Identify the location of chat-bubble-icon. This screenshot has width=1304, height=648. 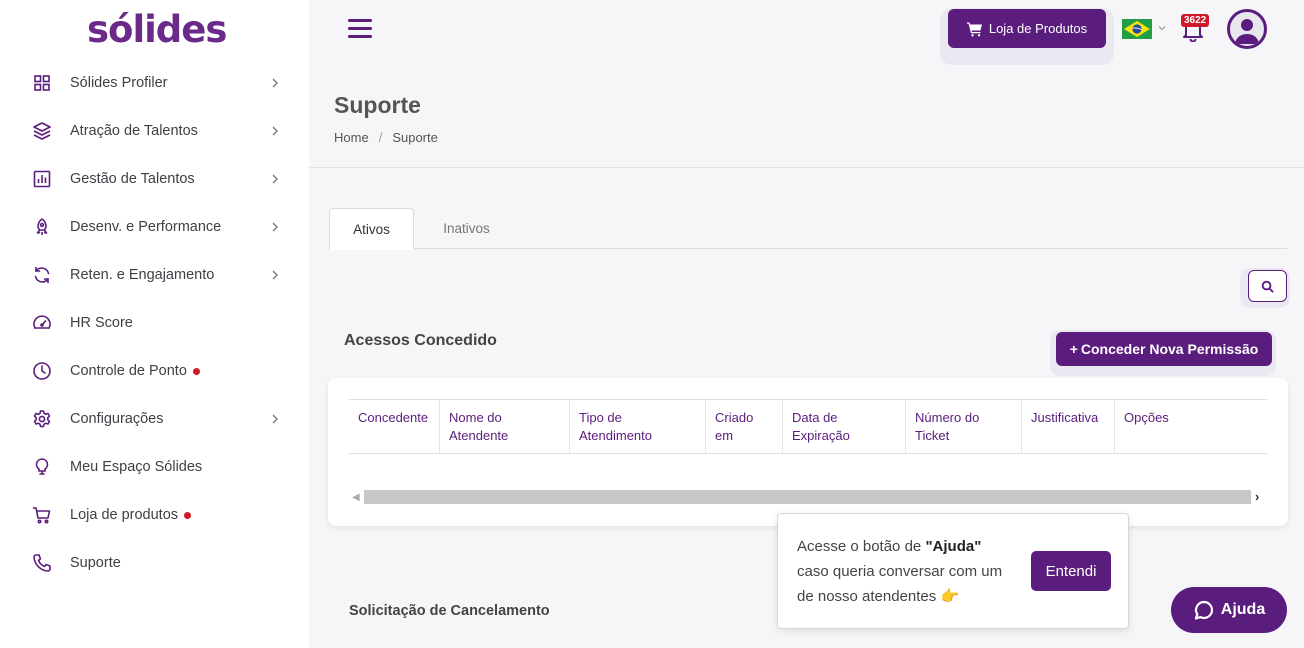
(1203, 610).